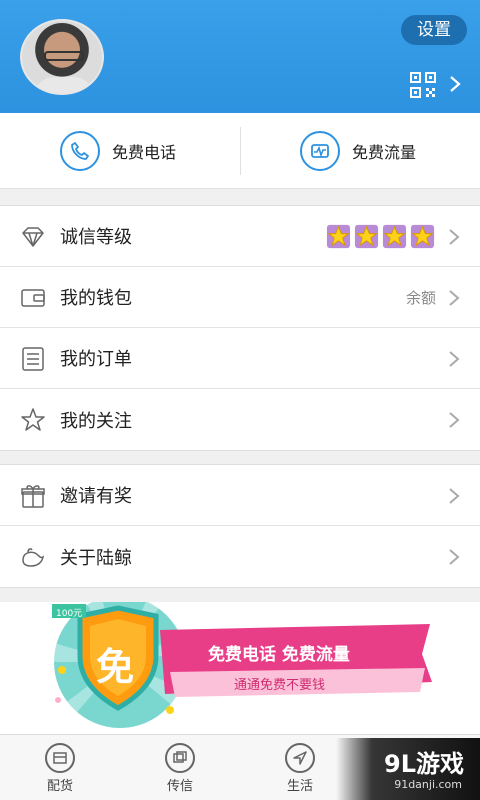 Image resolution: width=480 pixels, height=800 pixels. I want to click on menu-item-orders: 我的订单, so click(240, 358).